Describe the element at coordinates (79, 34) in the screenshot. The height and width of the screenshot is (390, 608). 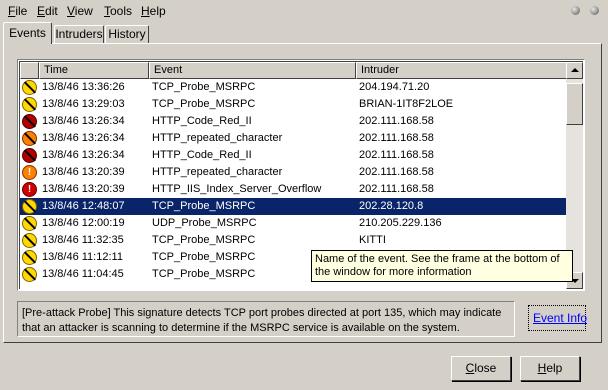
I see `tab-intruders: Intruders` at that location.